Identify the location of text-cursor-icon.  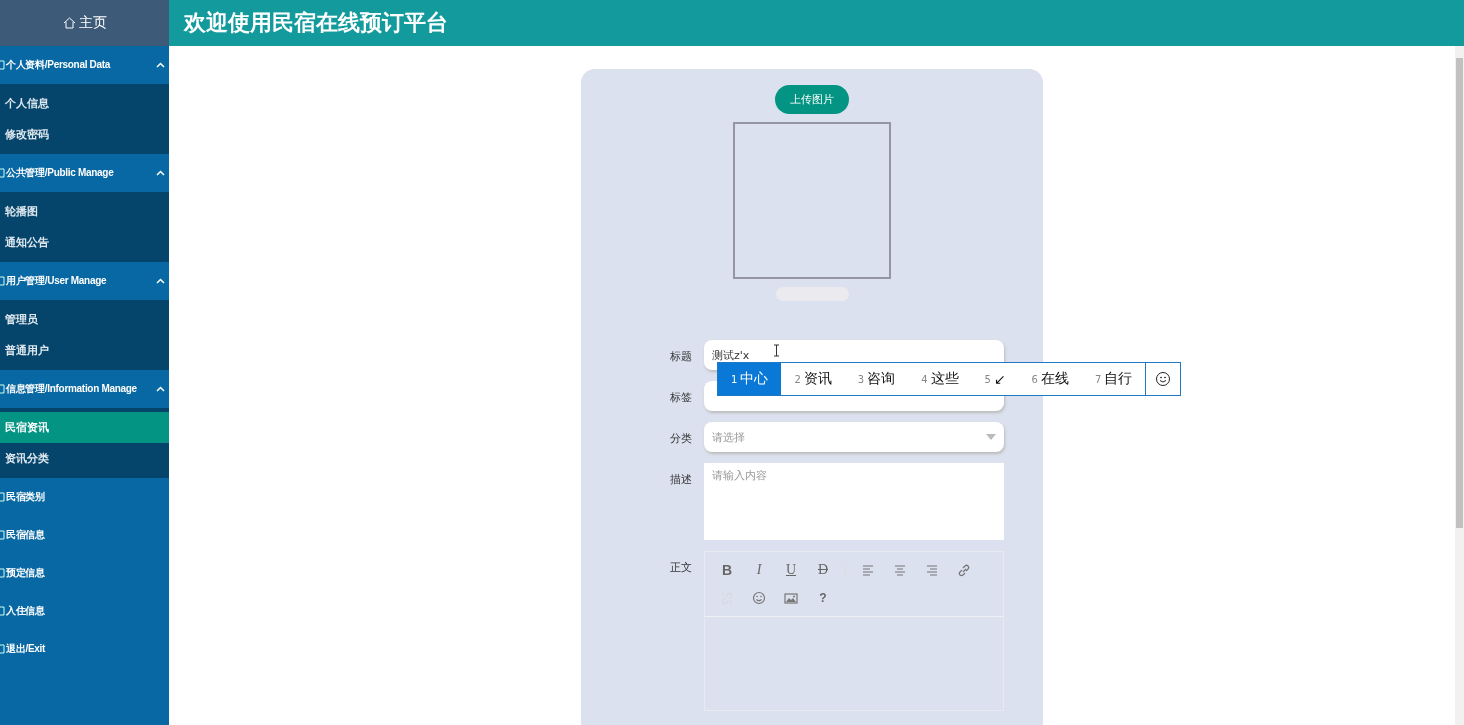
(776, 350).